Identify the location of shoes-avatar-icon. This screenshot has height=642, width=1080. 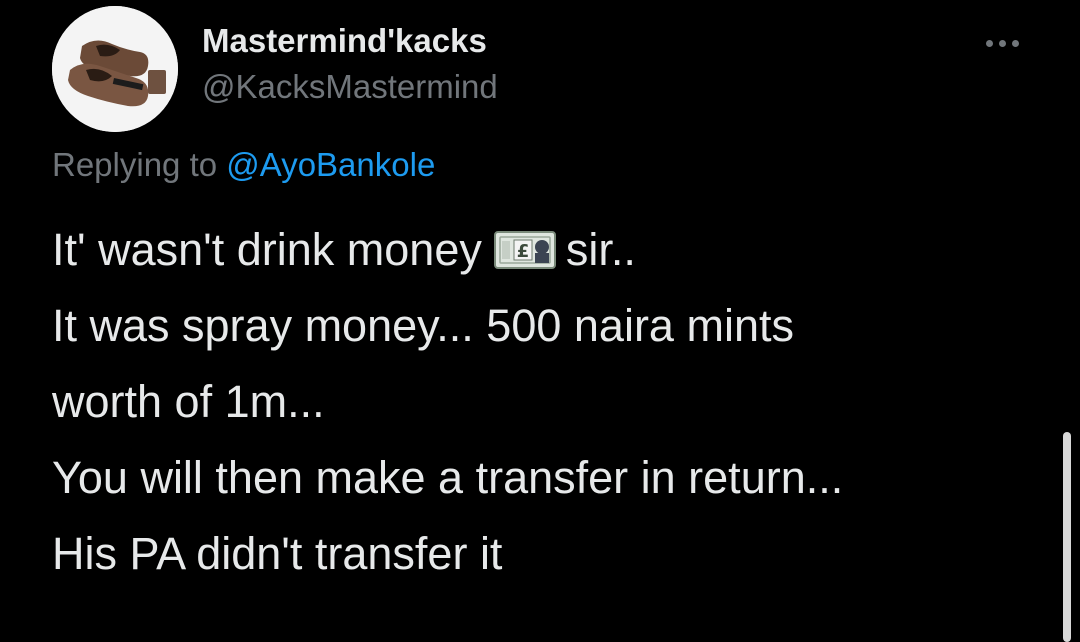
(115, 69).